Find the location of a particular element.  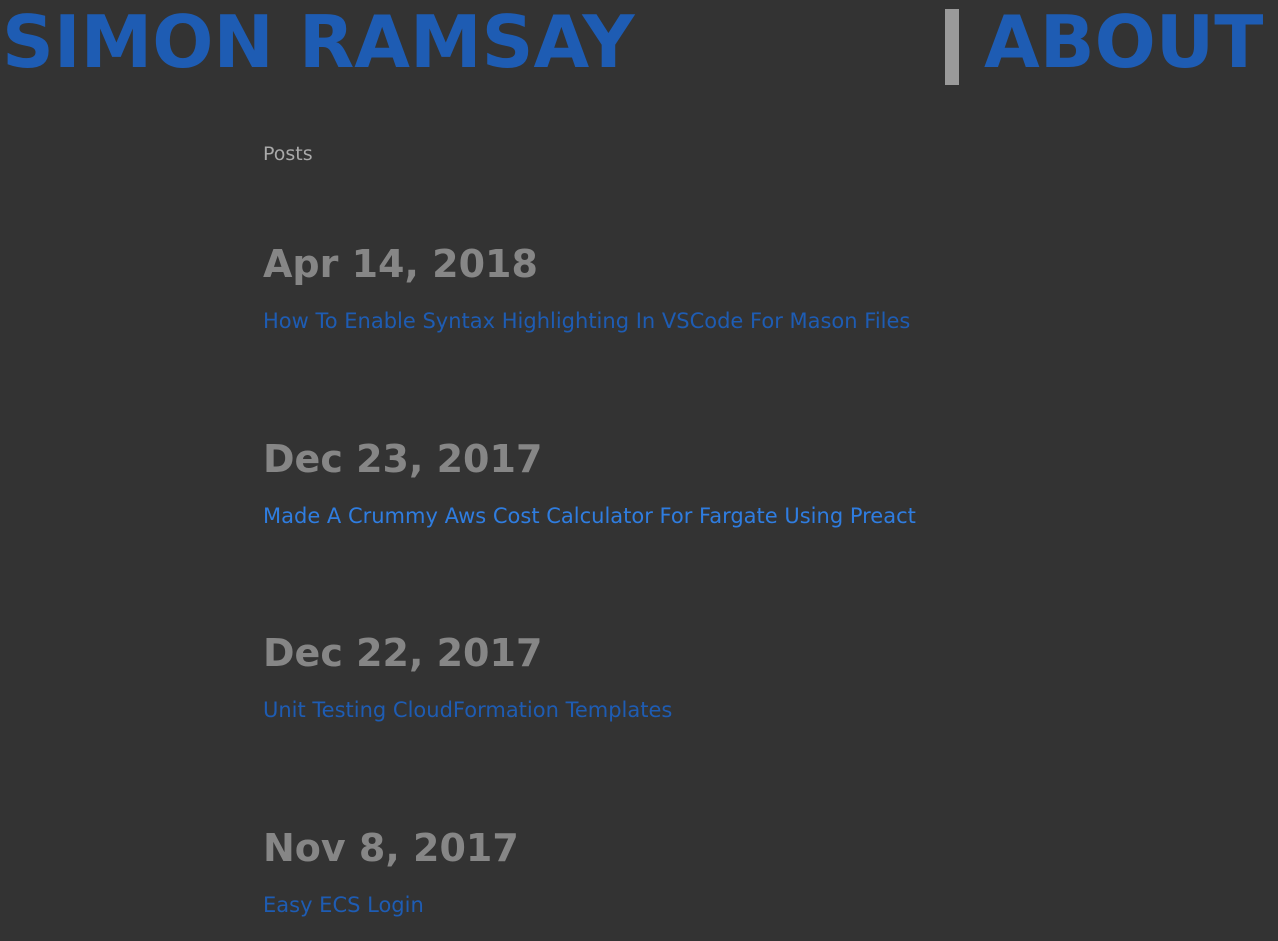

post-date: Apr 14, 2018 is located at coordinates (400, 264).